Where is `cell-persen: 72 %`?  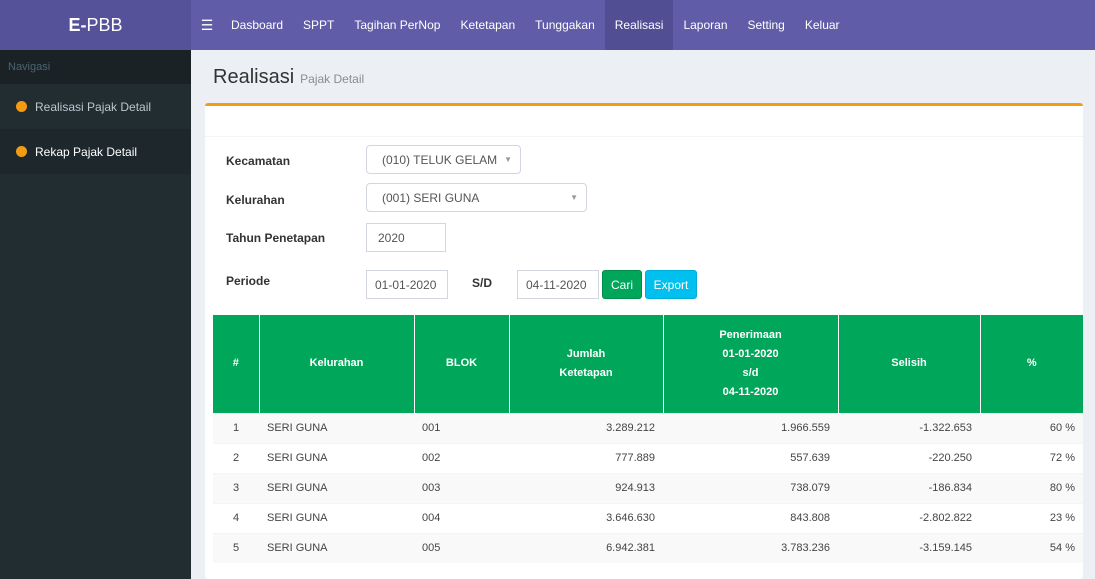
cell-persen: 72 % is located at coordinates (1031, 457).